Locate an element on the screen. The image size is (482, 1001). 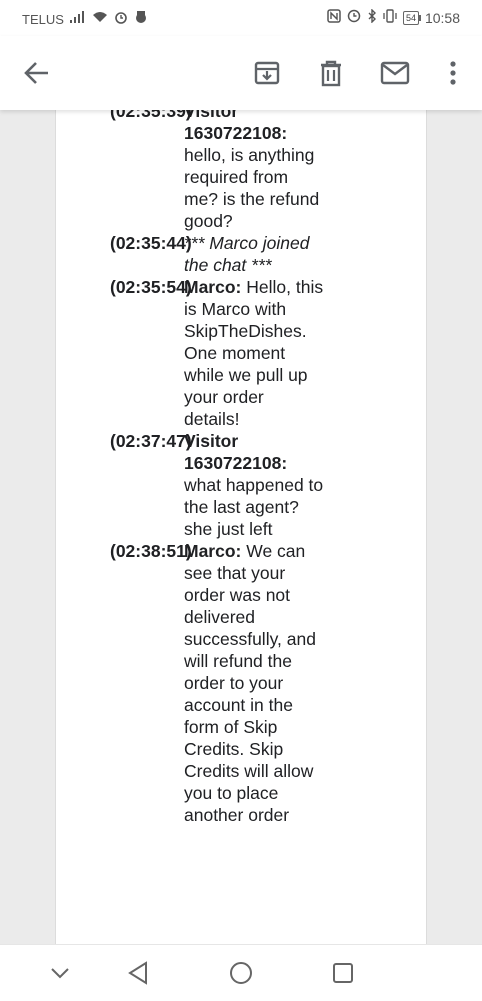
alarm-icon is located at coordinates (121, 19).